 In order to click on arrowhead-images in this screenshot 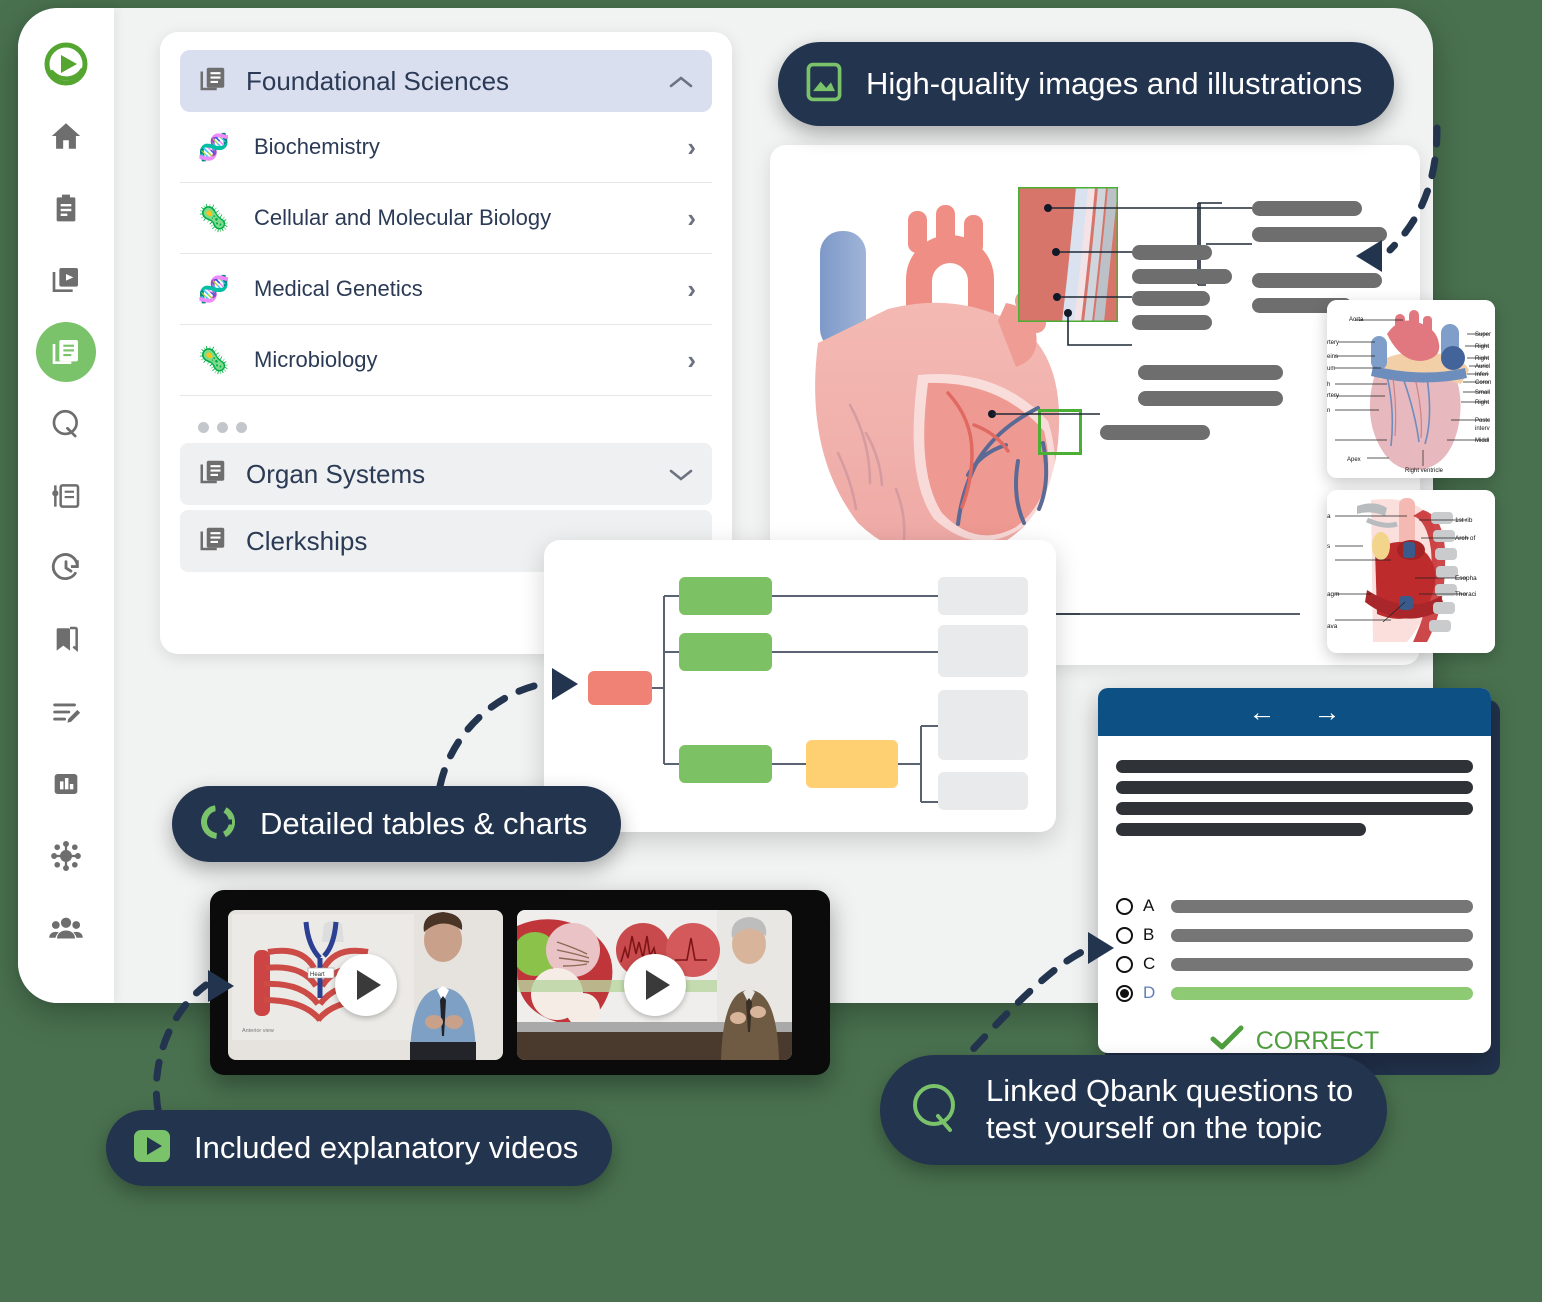, I will do `click(1369, 256)`.